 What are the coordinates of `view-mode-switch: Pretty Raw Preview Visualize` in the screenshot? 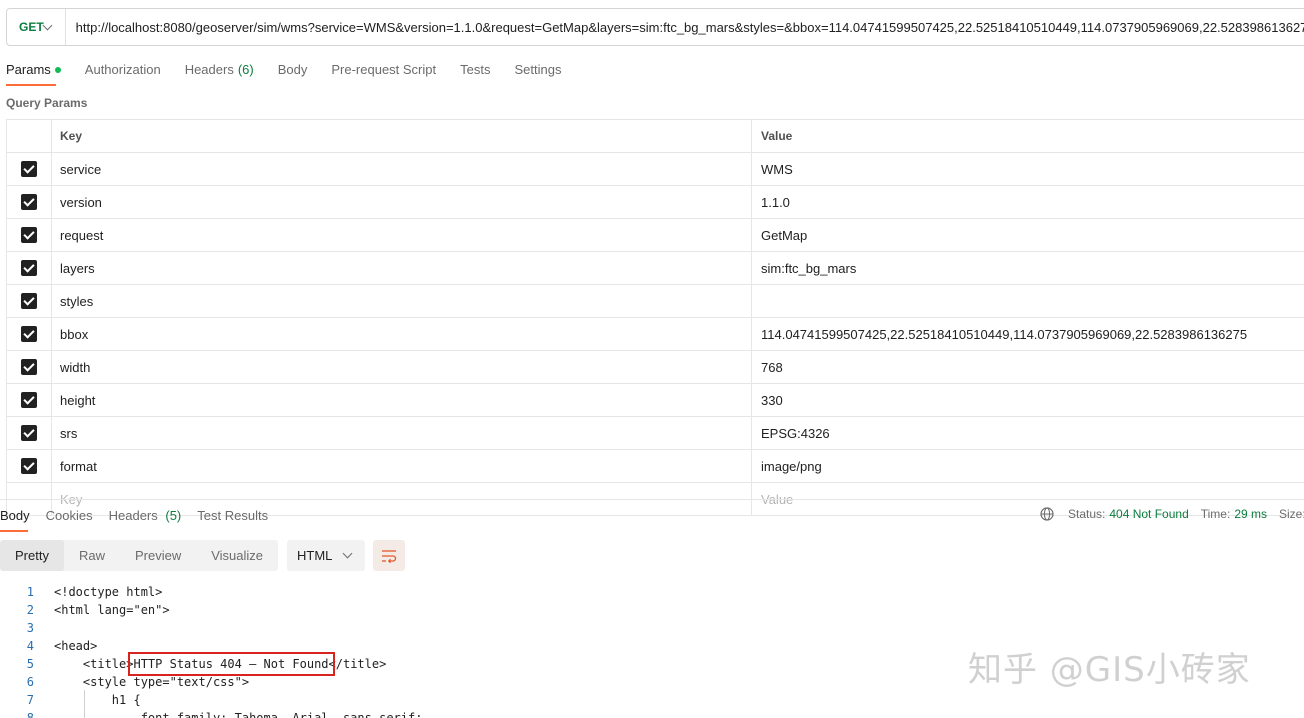 It's located at (139, 555).